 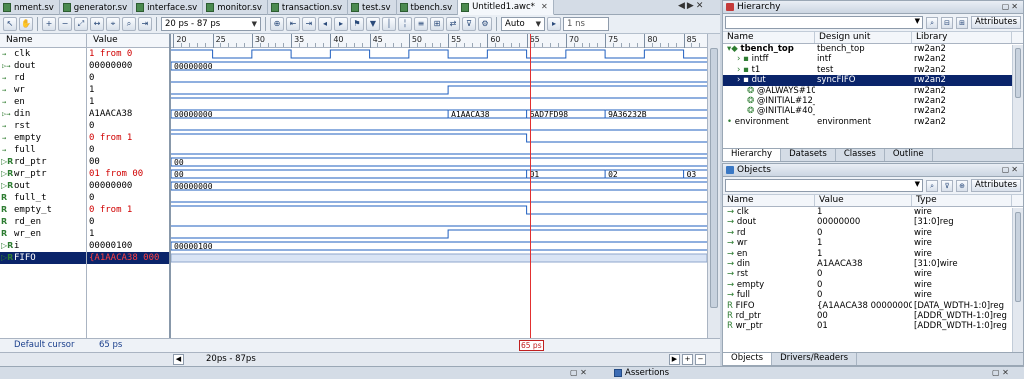 What do you see at coordinates (43, 246) in the screenshot?
I see `signal-name-row: ▷R i` at bounding box center [43, 246].